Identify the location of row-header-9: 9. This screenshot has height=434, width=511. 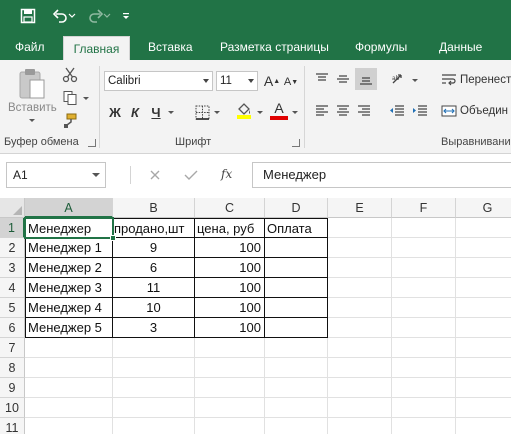
(12, 388).